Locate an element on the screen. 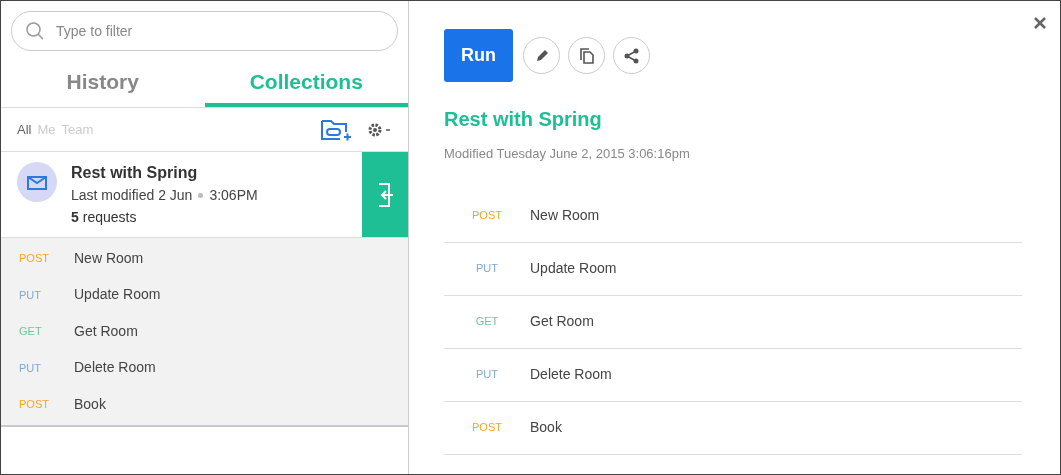  request-count-label: requests is located at coordinates (109, 217).